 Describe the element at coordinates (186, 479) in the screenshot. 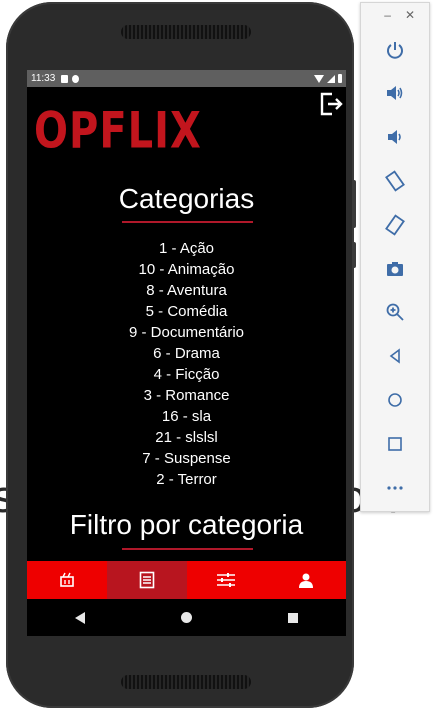

I see `category-item: 2 - Terror` at that location.